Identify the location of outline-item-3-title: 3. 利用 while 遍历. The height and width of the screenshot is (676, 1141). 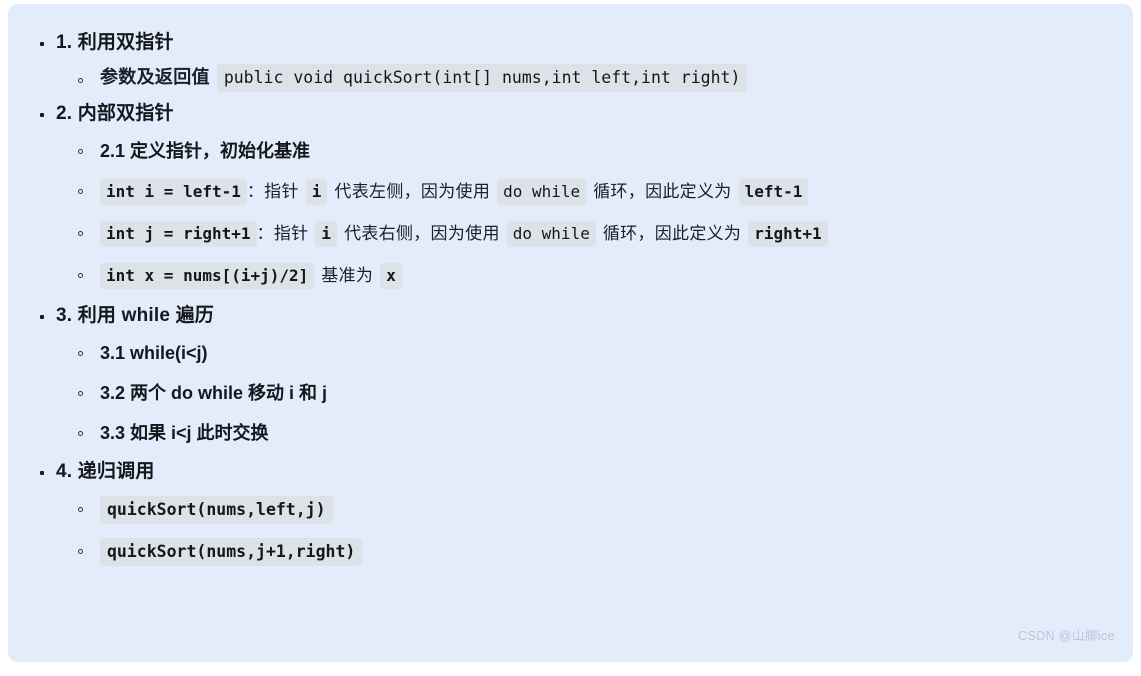
(135, 315).